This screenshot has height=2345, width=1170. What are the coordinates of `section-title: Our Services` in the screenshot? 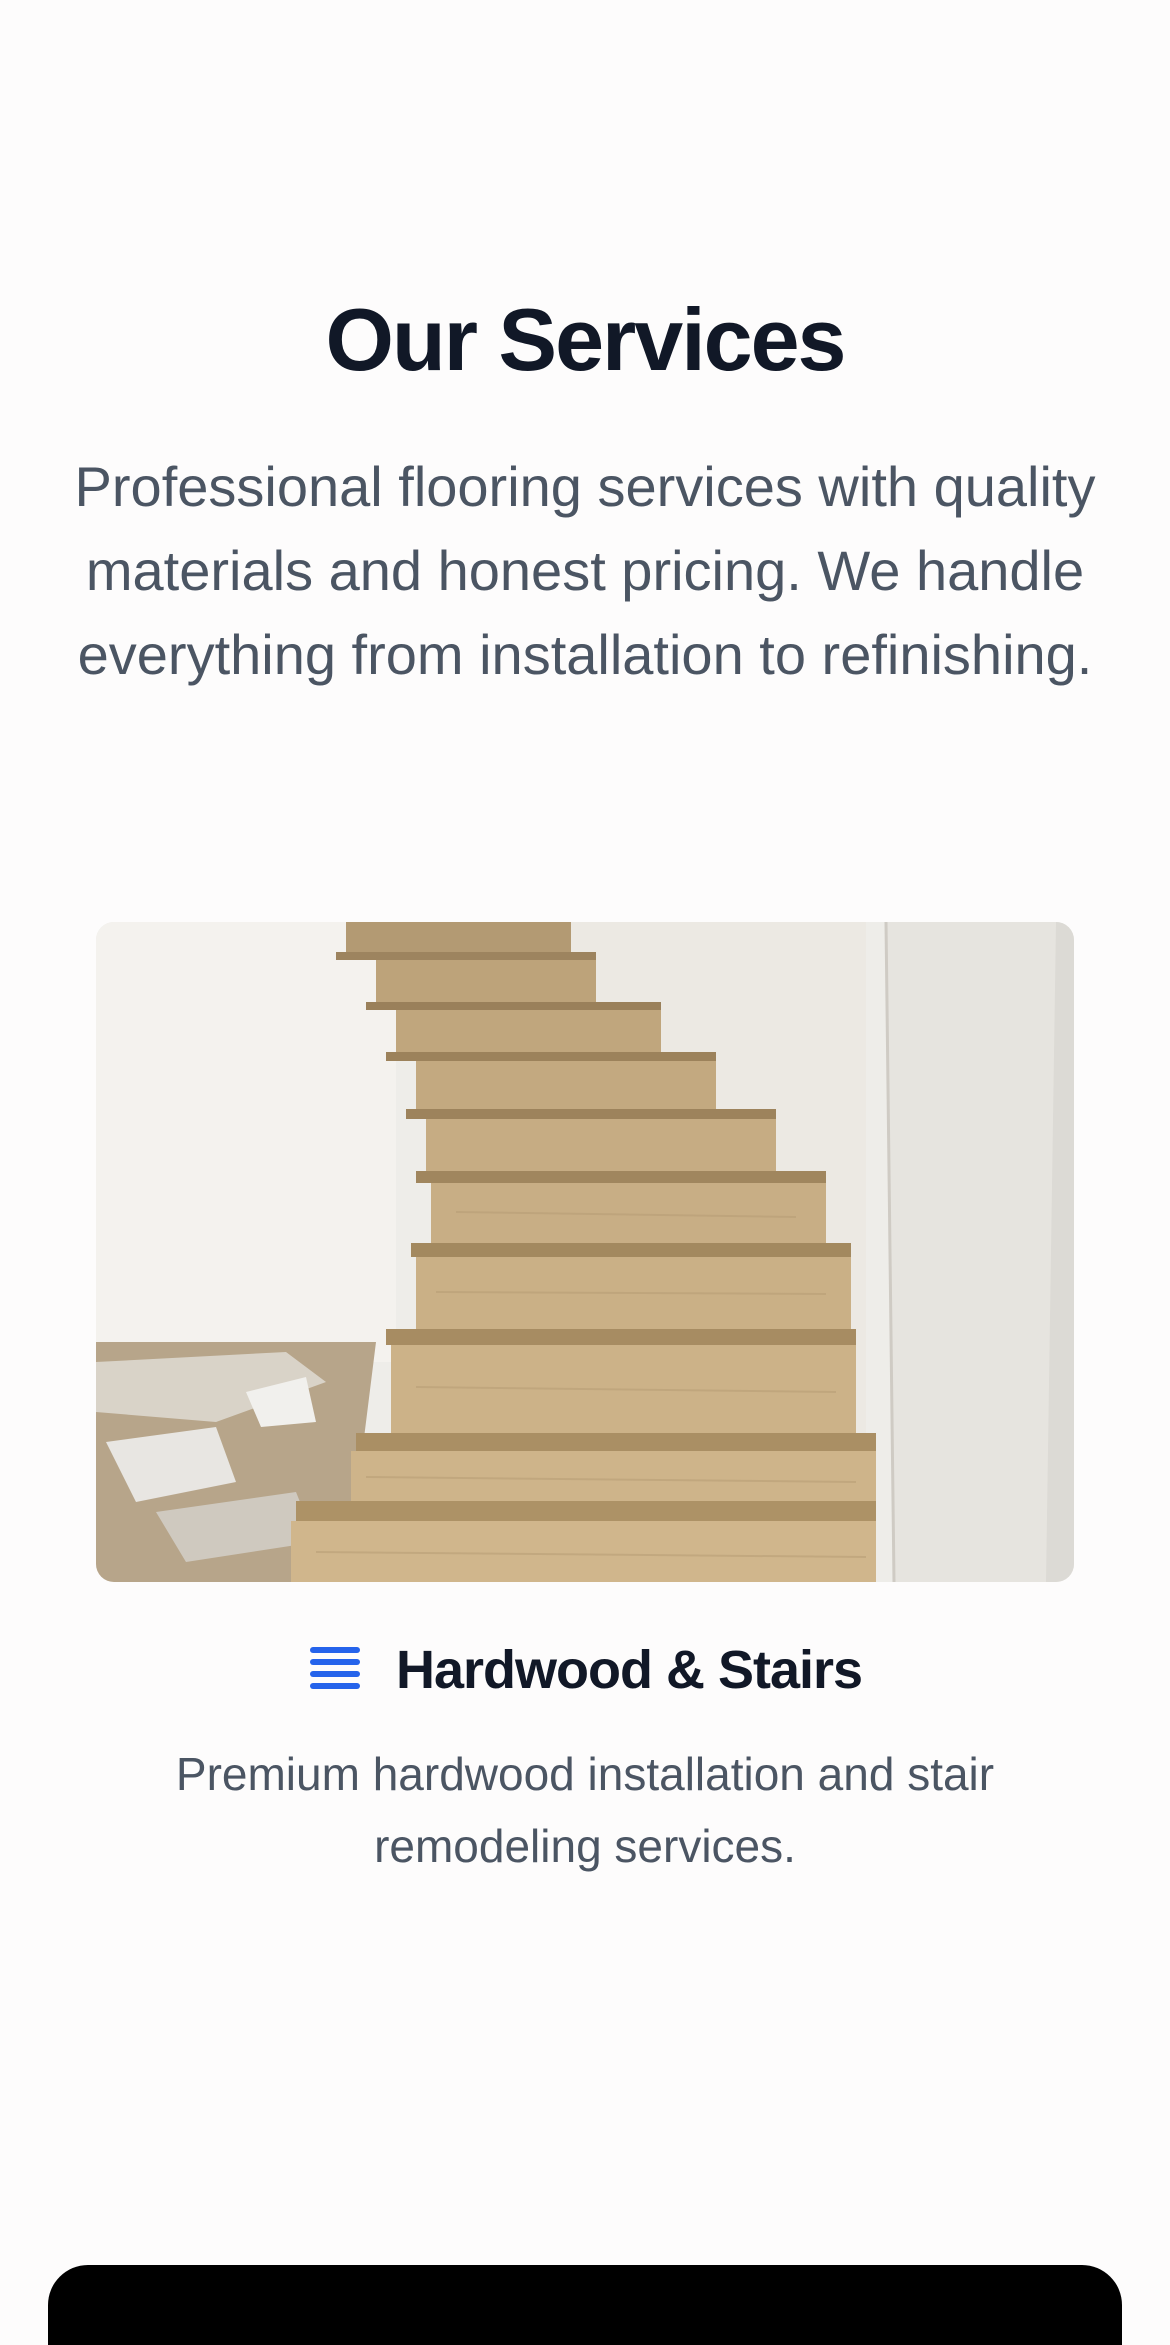 It's located at (586, 339).